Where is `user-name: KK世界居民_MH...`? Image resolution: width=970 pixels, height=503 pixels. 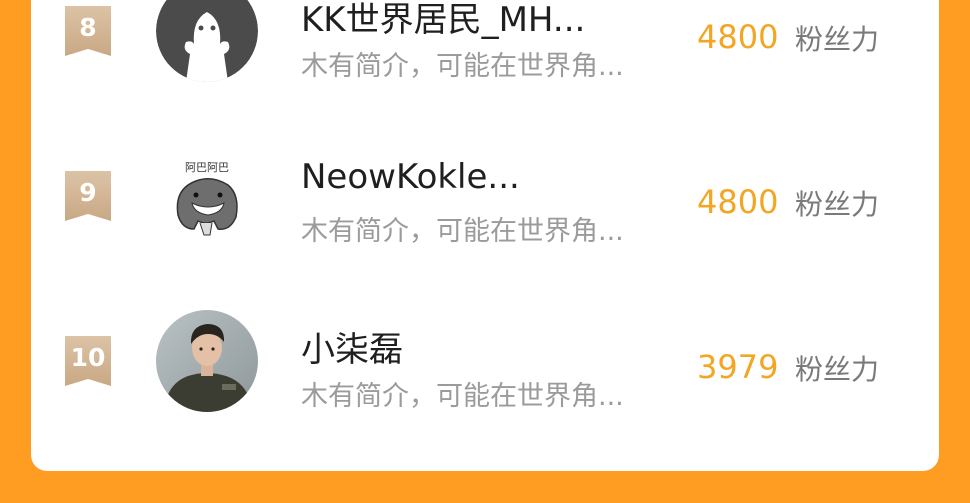 user-name: KK世界居民_MH... is located at coordinates (443, 20).